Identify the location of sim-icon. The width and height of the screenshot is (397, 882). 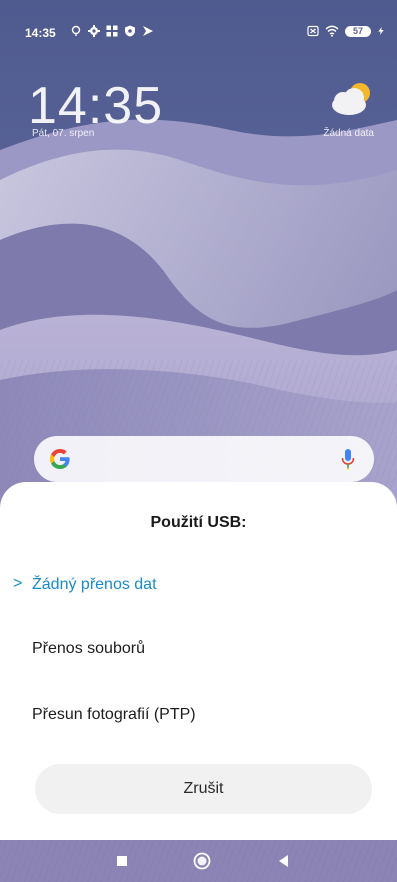
(313, 31).